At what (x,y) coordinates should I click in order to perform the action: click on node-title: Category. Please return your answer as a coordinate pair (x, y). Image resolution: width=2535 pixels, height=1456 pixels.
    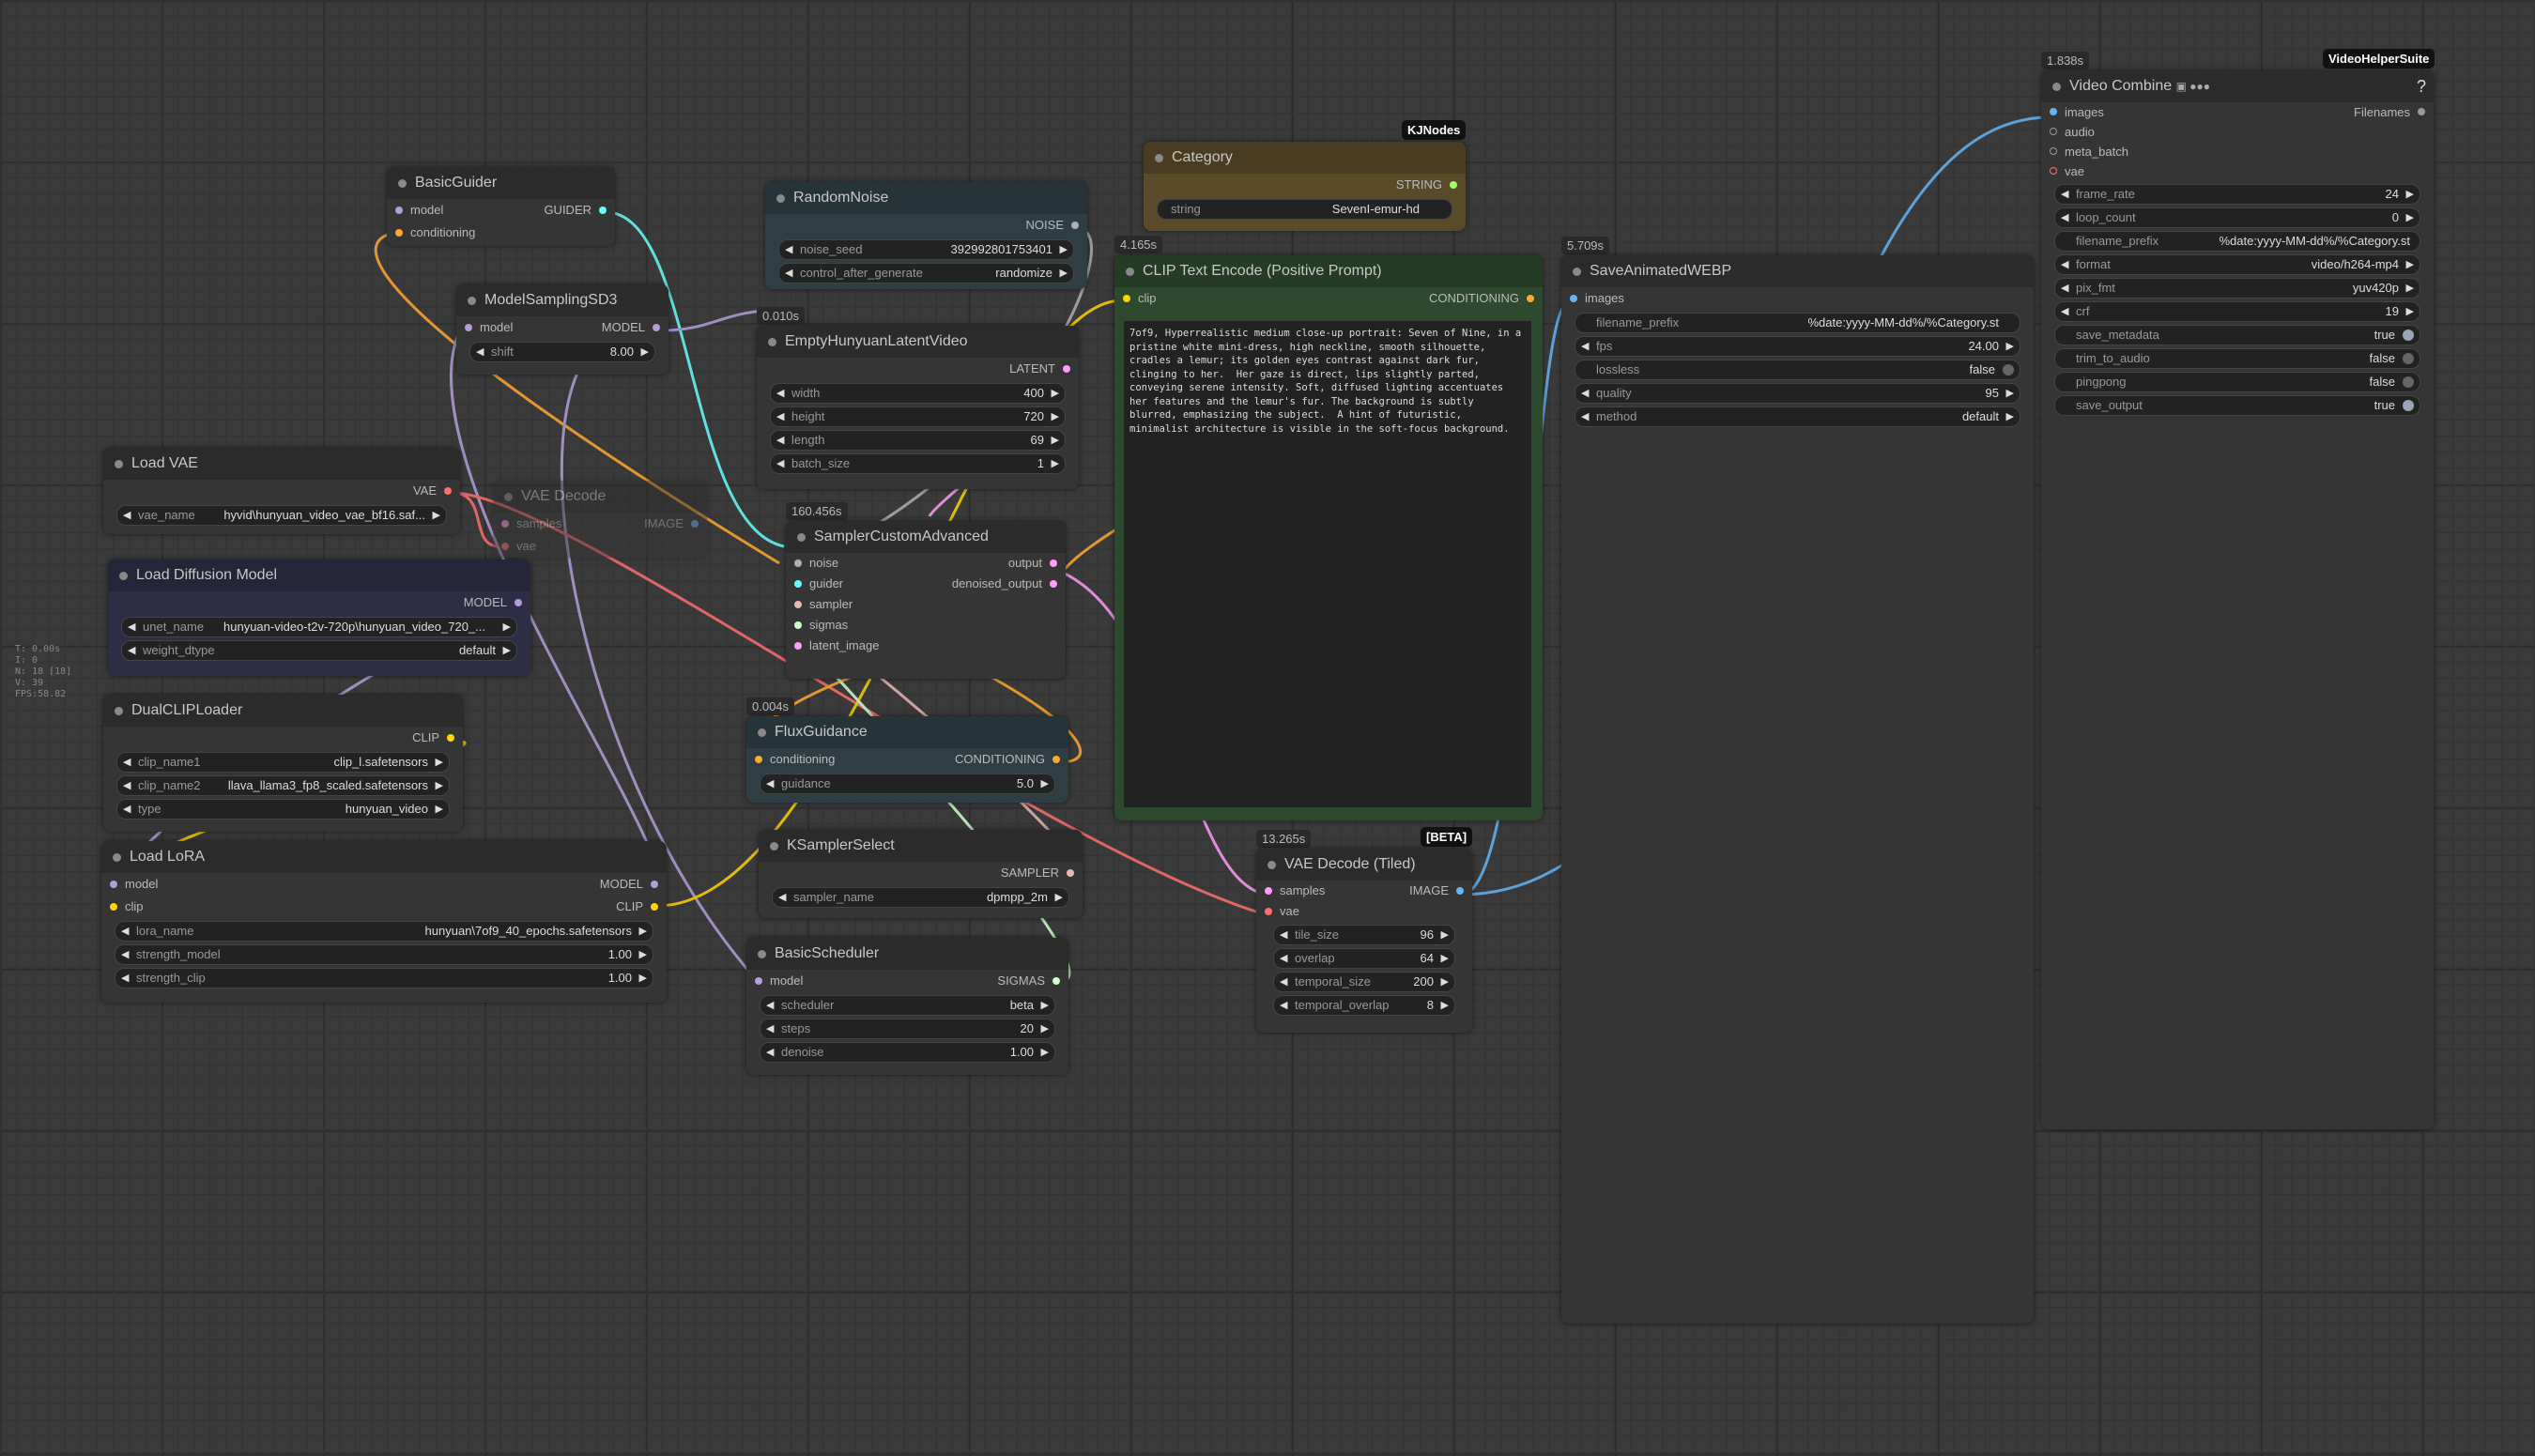
    Looking at the image, I should click on (1305, 158).